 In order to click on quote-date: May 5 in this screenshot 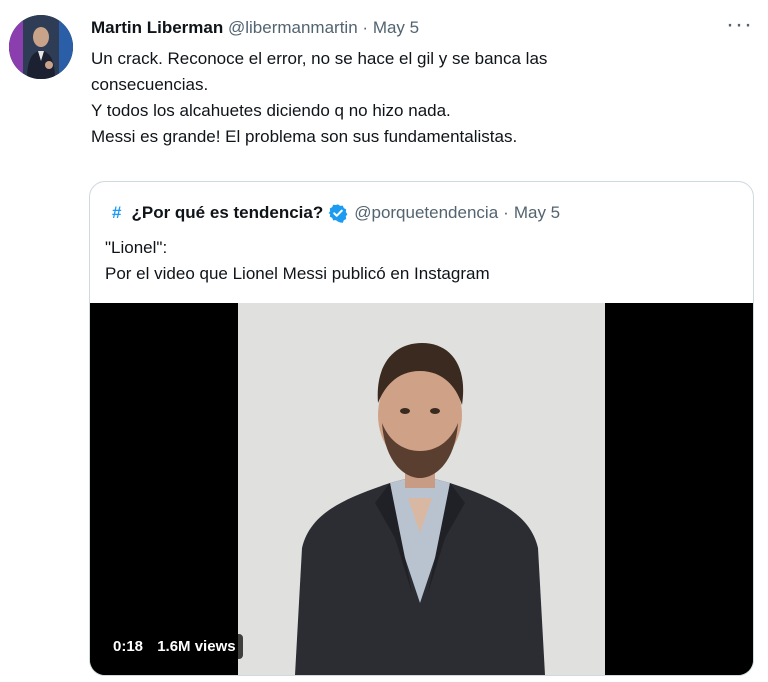, I will do `click(537, 213)`.